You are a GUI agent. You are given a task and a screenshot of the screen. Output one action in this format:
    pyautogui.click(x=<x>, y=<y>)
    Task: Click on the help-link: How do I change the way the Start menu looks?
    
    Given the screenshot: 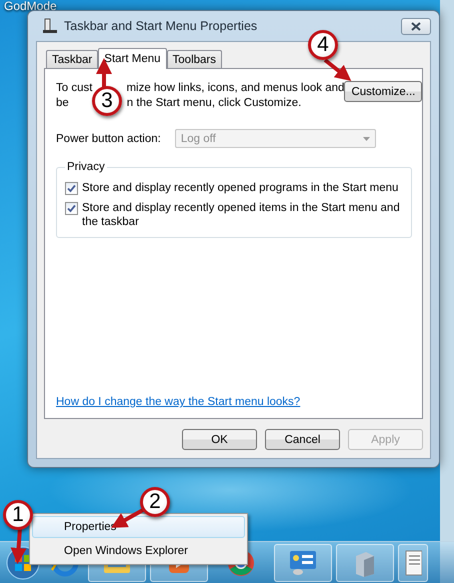 What is the action you would take?
    pyautogui.click(x=234, y=402)
    